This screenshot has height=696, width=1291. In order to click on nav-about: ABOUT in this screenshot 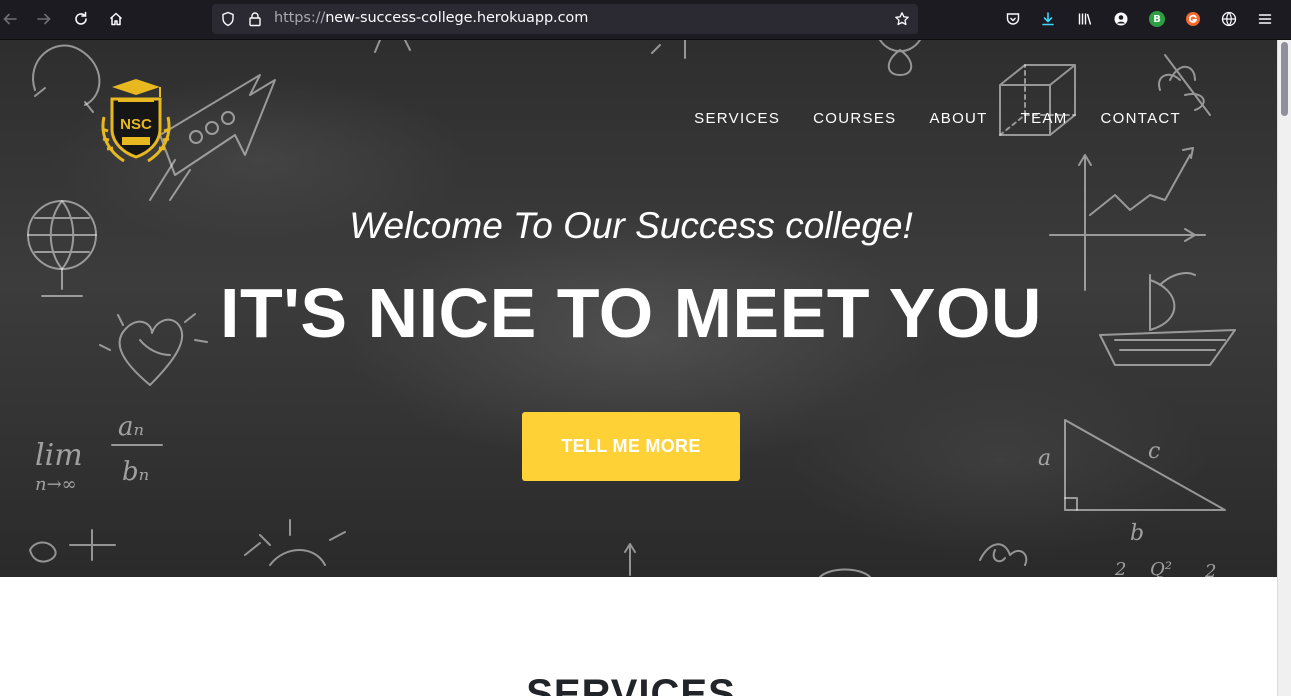, I will do `click(958, 118)`.